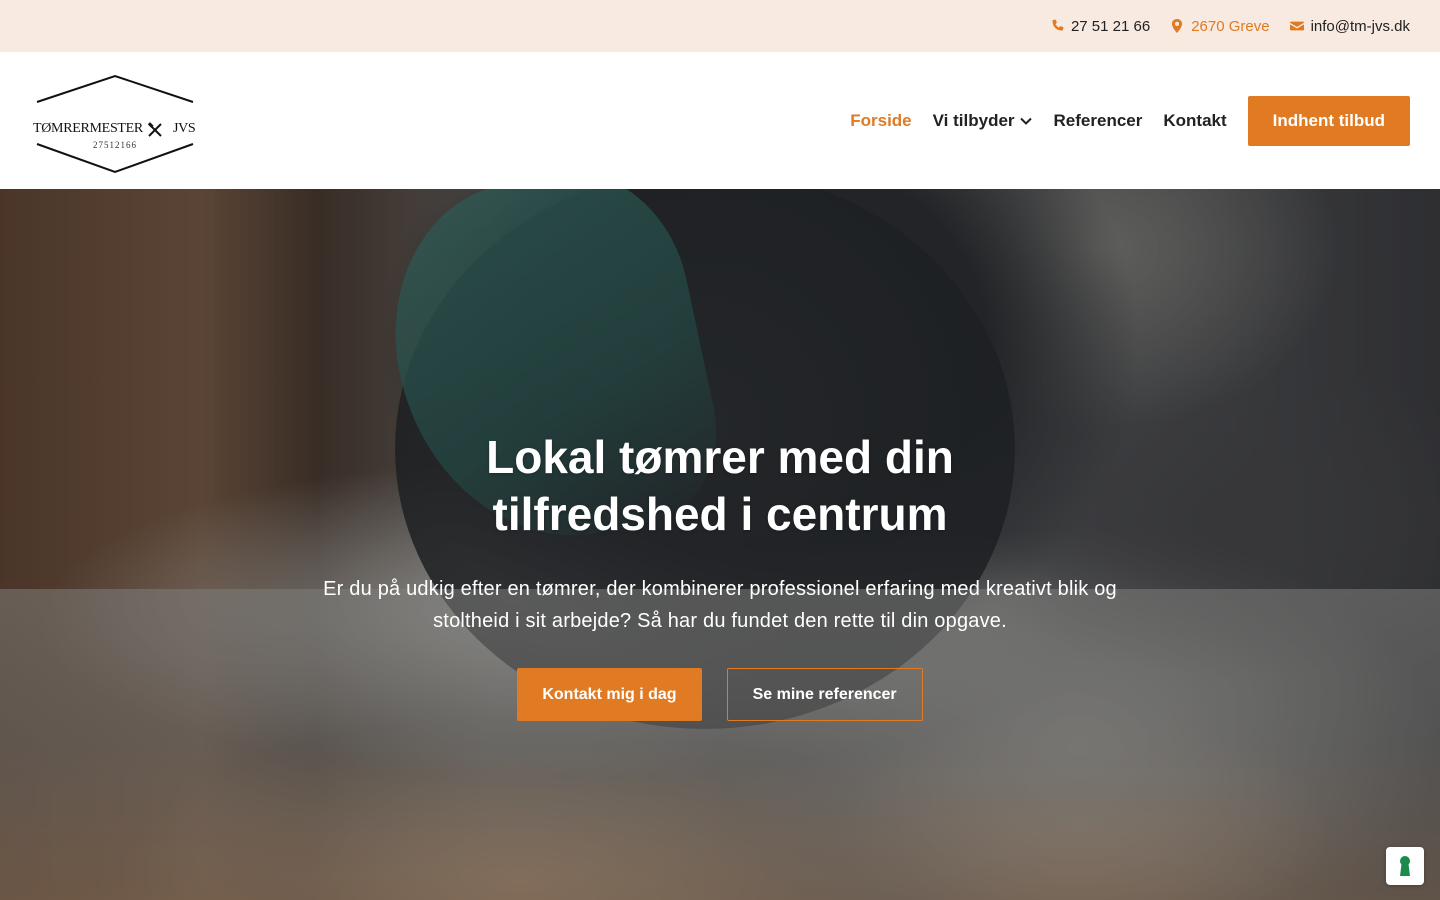 Image resolution: width=1440 pixels, height=900 pixels. I want to click on location-text: 2670 Greve, so click(1230, 26).